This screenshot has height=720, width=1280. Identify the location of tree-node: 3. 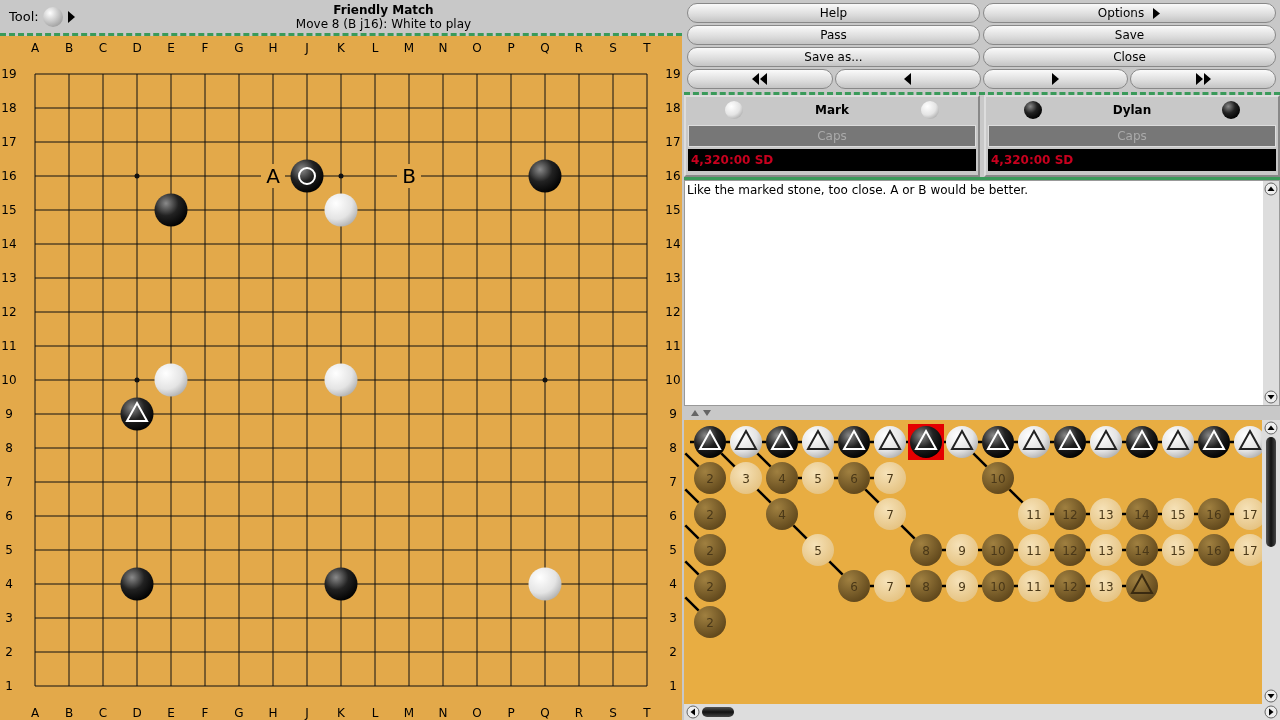
(746, 478).